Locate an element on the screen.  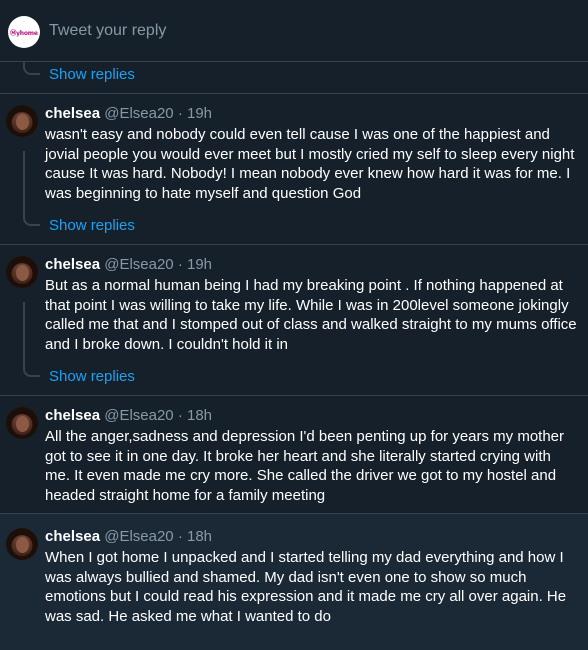
brand-logo: Ⓜyhome is located at coordinates (24, 33).